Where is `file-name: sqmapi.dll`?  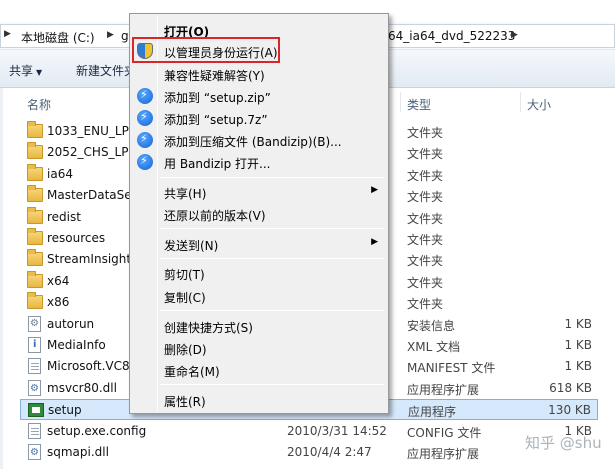 file-name: sqmapi.dll is located at coordinates (78, 452).